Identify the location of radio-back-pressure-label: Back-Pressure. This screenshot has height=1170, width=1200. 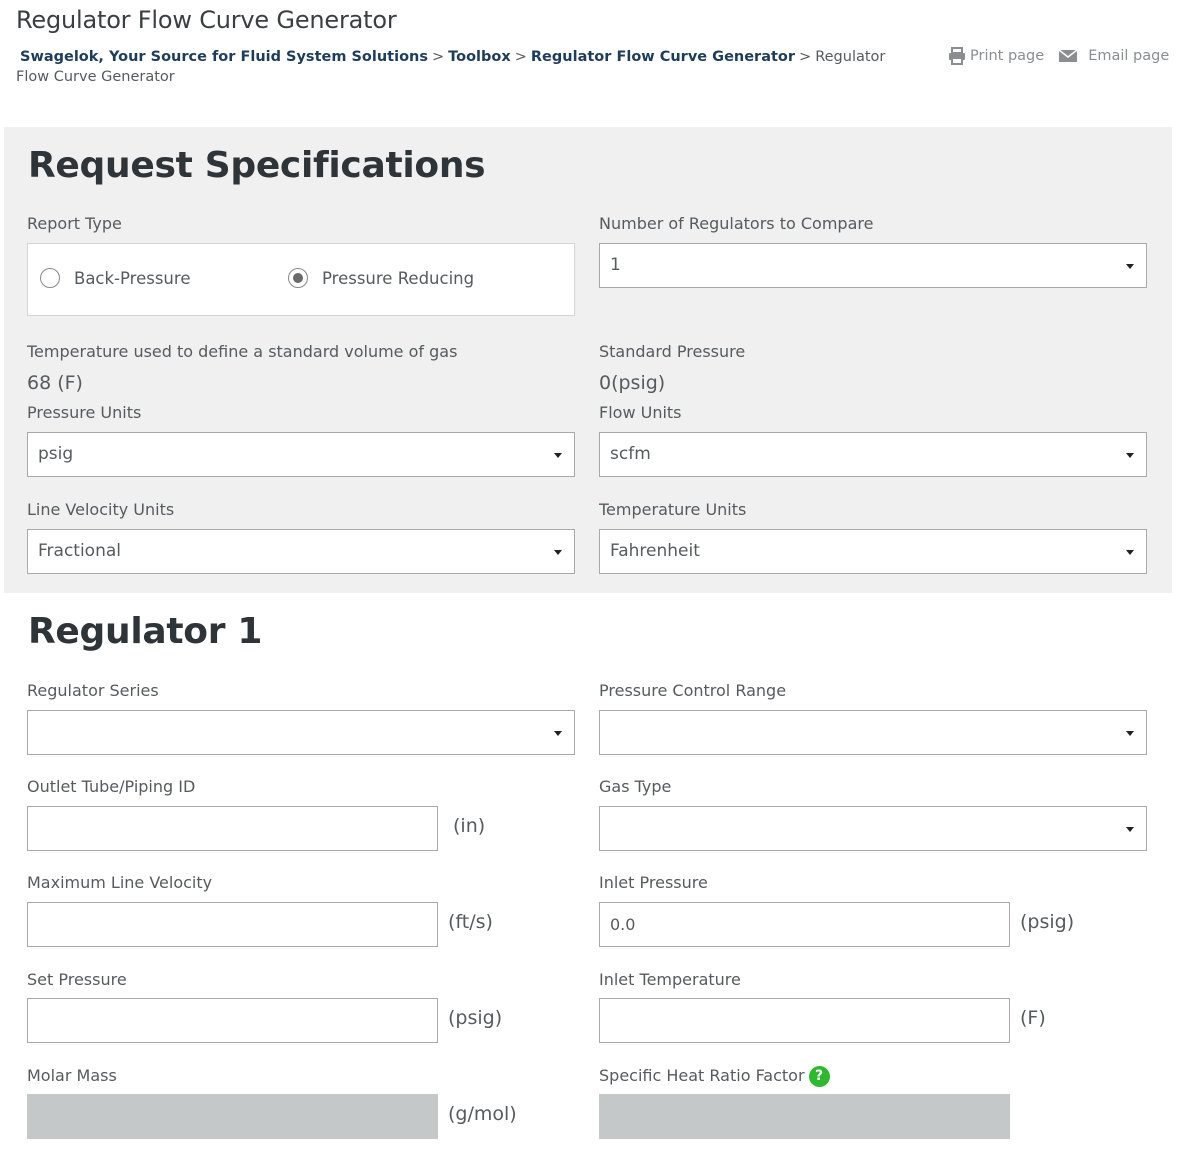
(132, 278).